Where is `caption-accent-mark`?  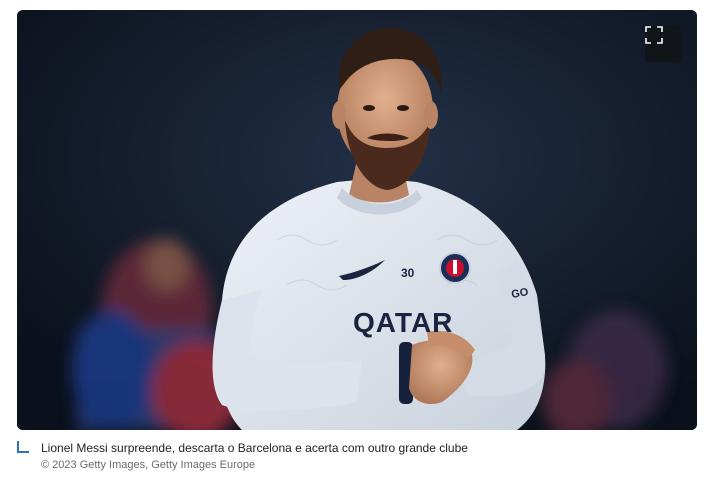 caption-accent-mark is located at coordinates (23, 447).